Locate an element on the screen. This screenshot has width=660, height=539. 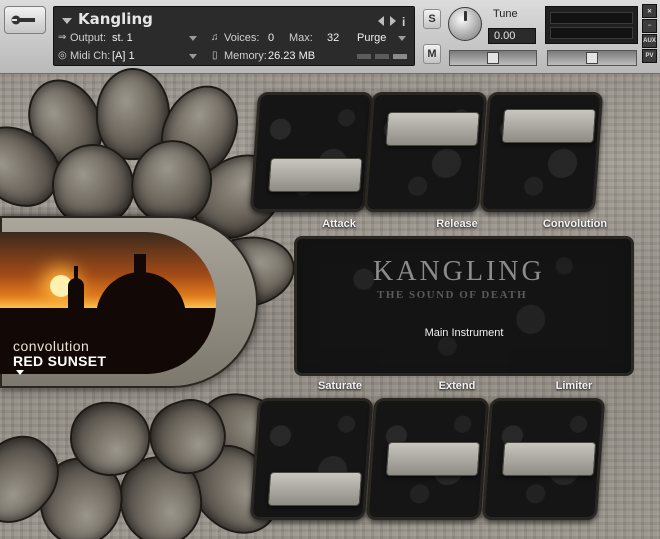
instrument-name: Kangling is located at coordinates (115, 19).